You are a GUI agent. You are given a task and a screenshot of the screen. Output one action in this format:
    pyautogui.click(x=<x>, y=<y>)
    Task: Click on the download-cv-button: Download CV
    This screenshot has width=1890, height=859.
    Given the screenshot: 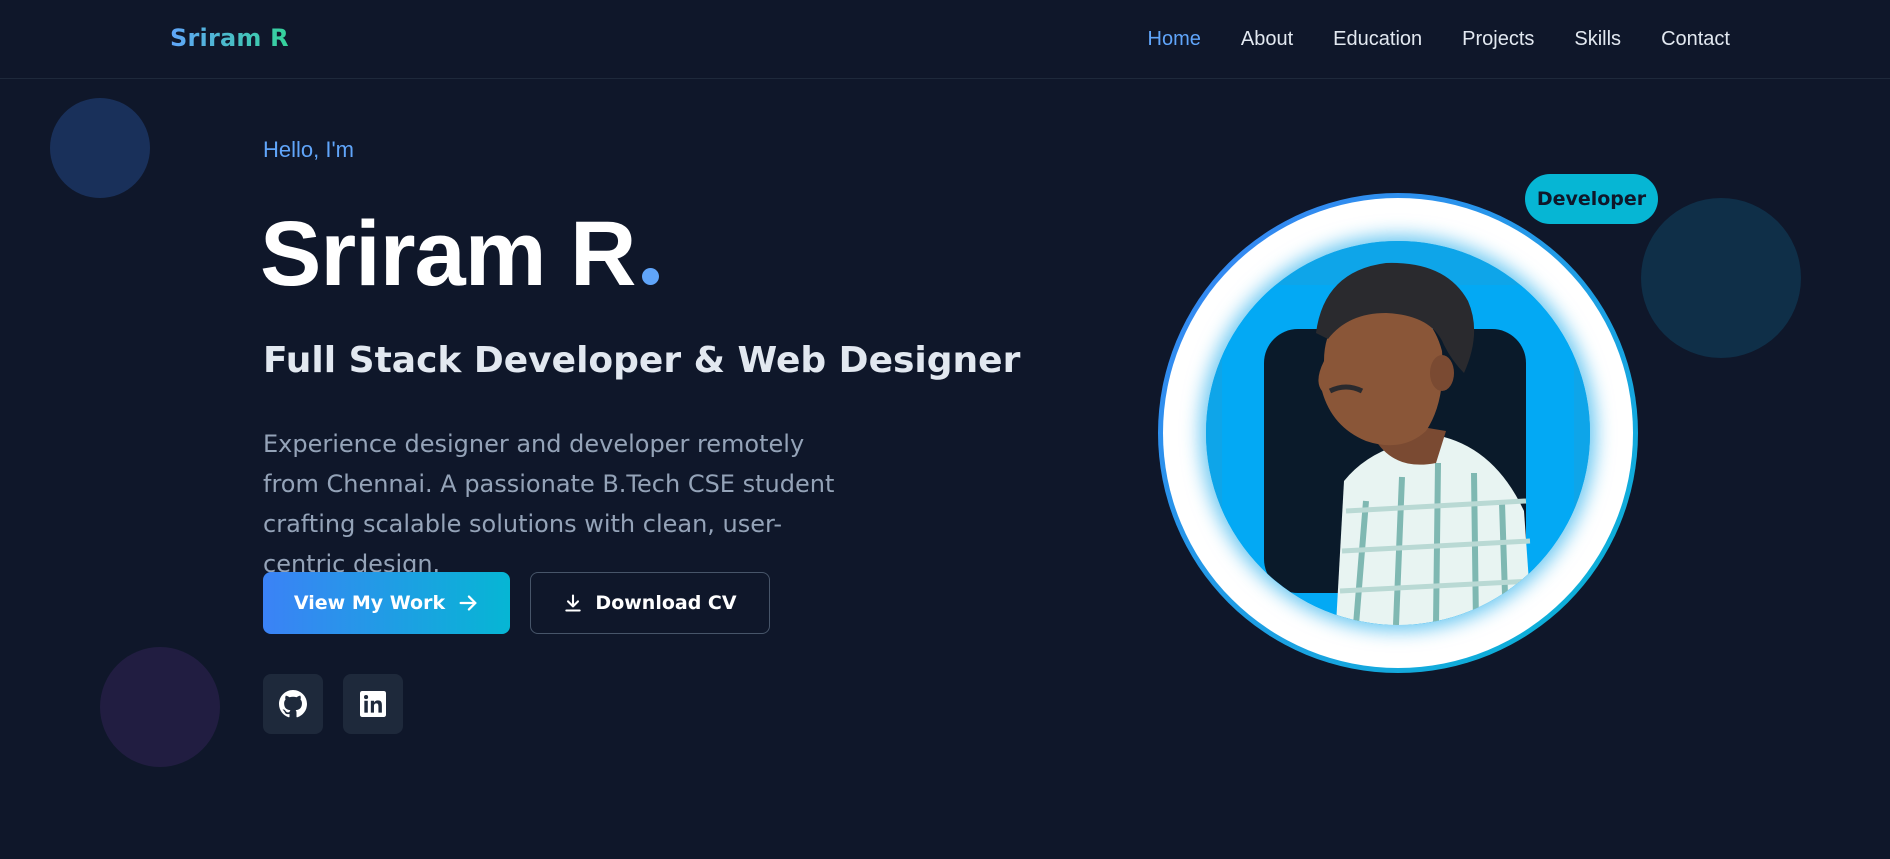 What is the action you would take?
    pyautogui.click(x=650, y=603)
    